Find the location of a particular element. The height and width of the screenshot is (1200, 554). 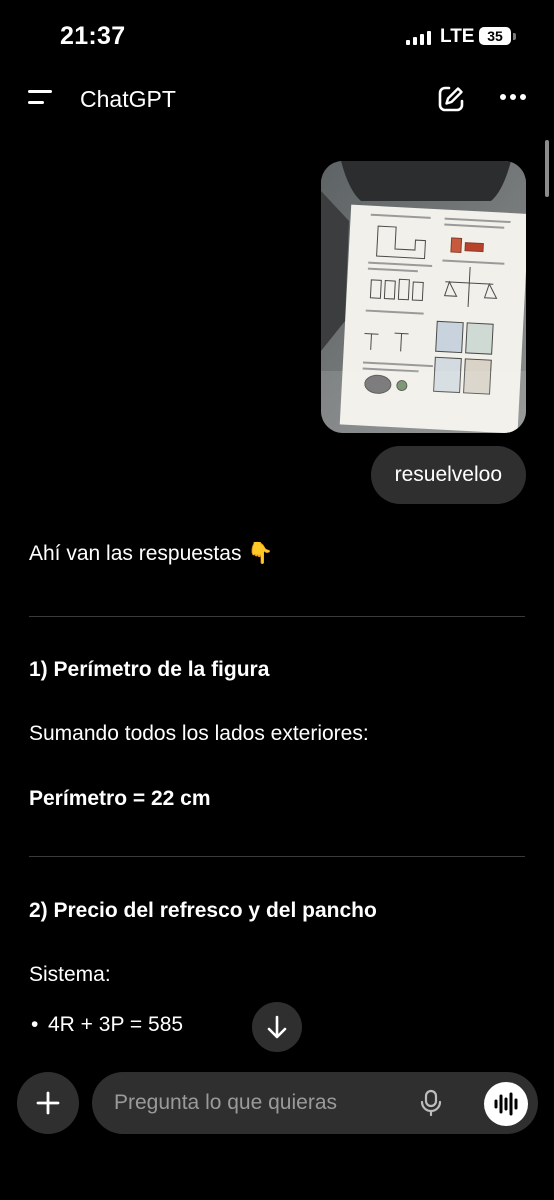

section-text-1: Sumando todos los lados exteriores: is located at coordinates (199, 733).